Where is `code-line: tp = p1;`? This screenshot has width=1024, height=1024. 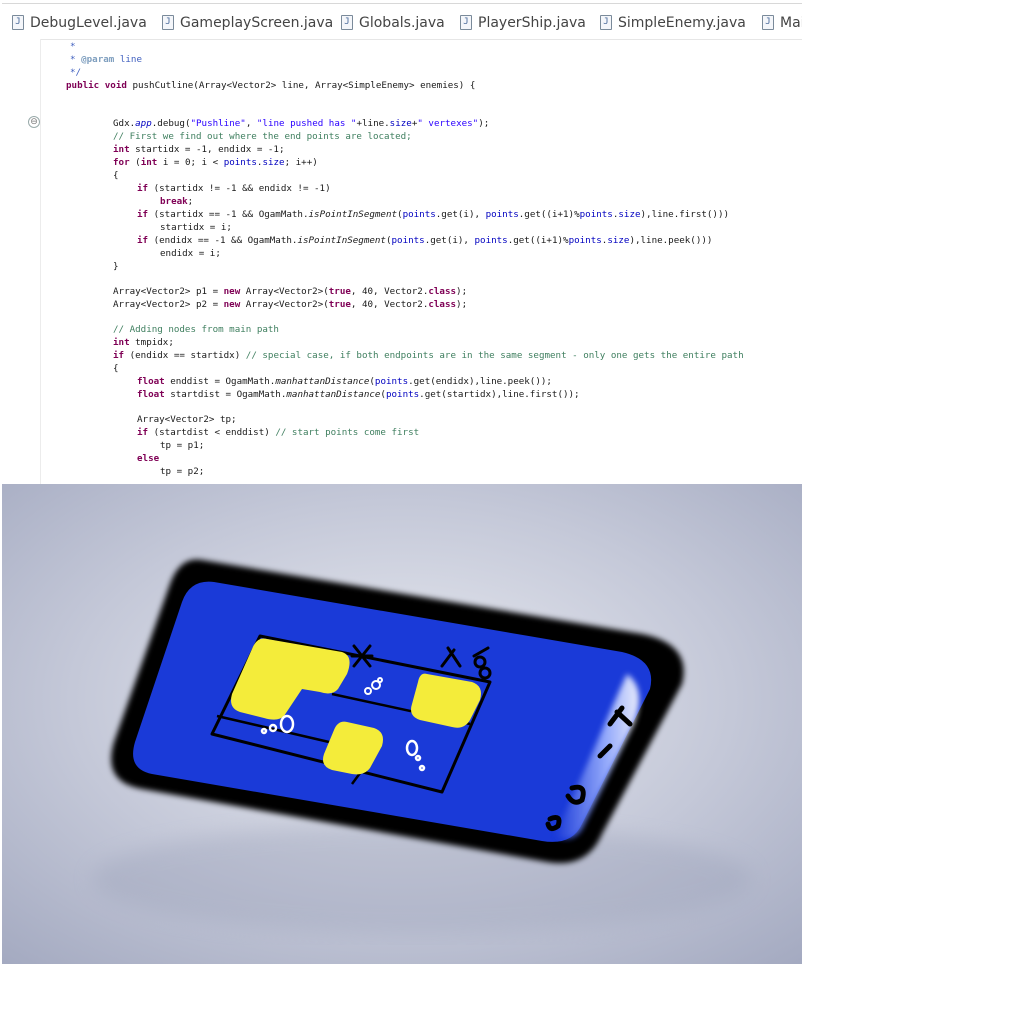 code-line: tp = p1; is located at coordinates (182, 445).